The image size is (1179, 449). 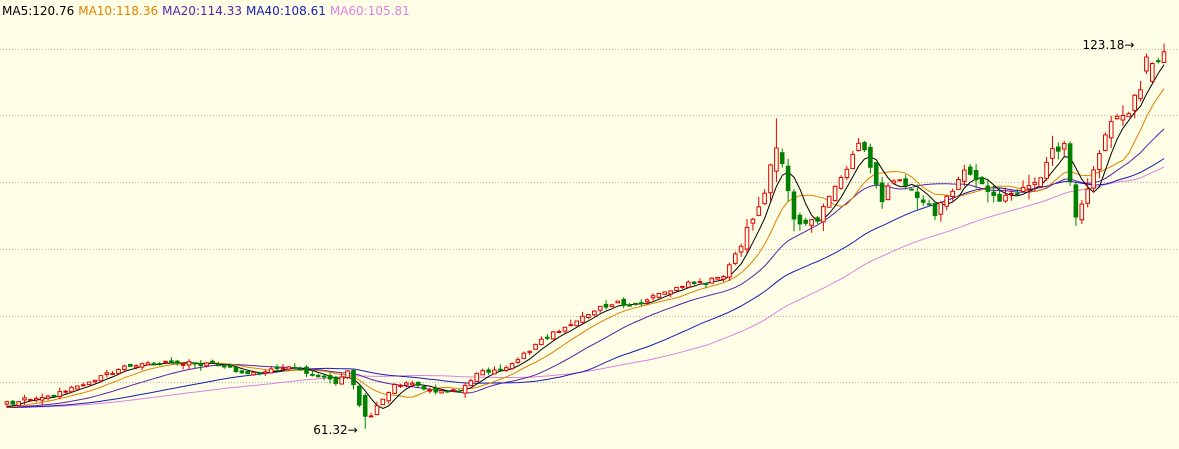 What do you see at coordinates (335, 429) in the screenshot?
I see `low-price-label: 61.32→` at bounding box center [335, 429].